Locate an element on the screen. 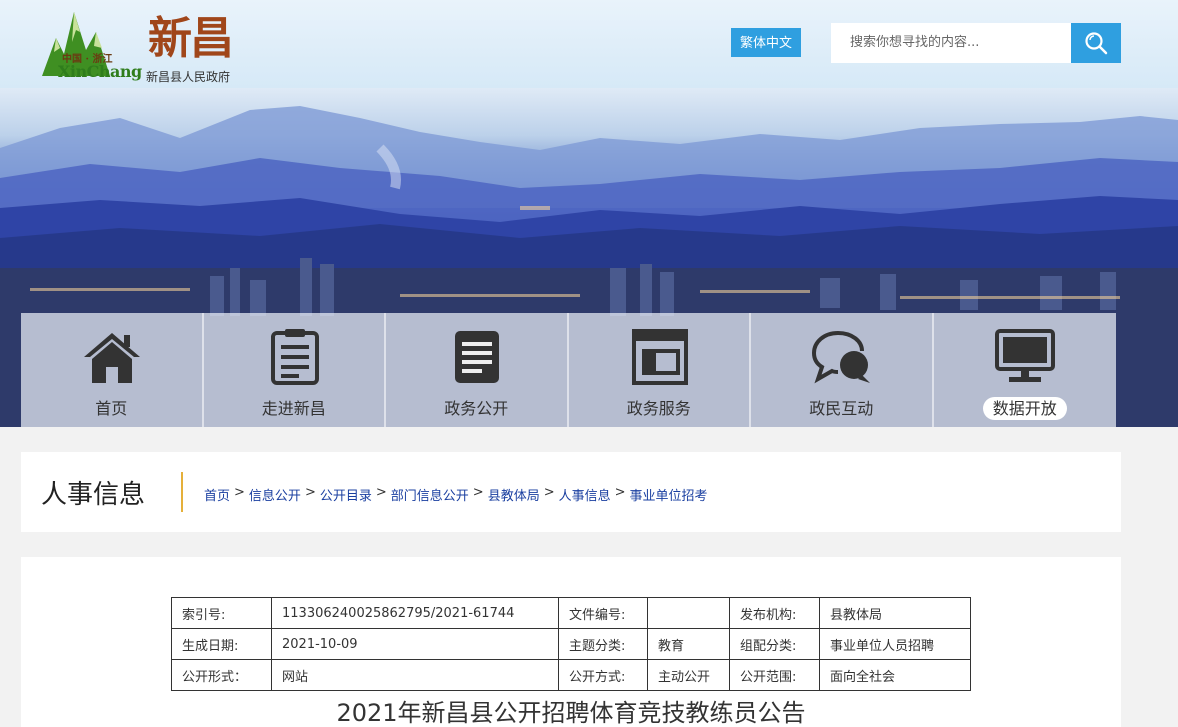  gov-name: 新昌县人民政府 is located at coordinates (188, 77).